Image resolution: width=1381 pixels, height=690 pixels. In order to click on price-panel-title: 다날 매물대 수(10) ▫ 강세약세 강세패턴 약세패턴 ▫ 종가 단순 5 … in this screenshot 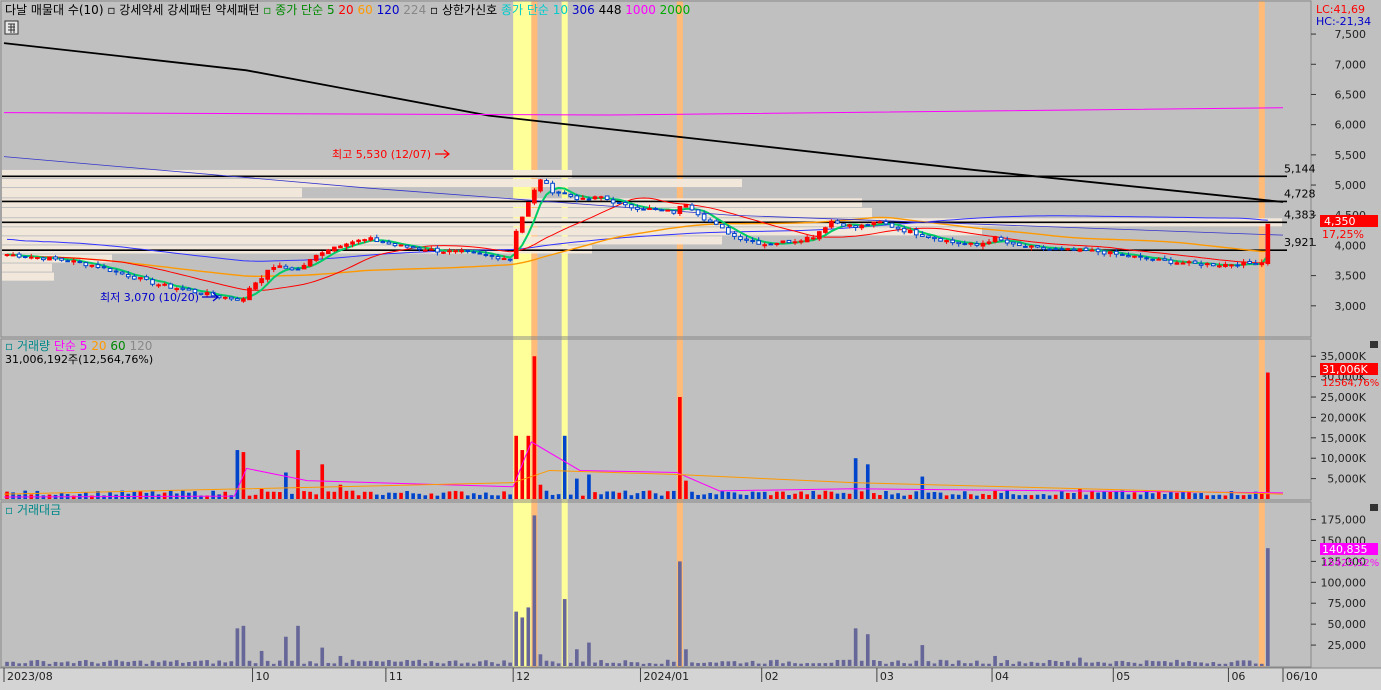, I will do `click(347, 9)`.